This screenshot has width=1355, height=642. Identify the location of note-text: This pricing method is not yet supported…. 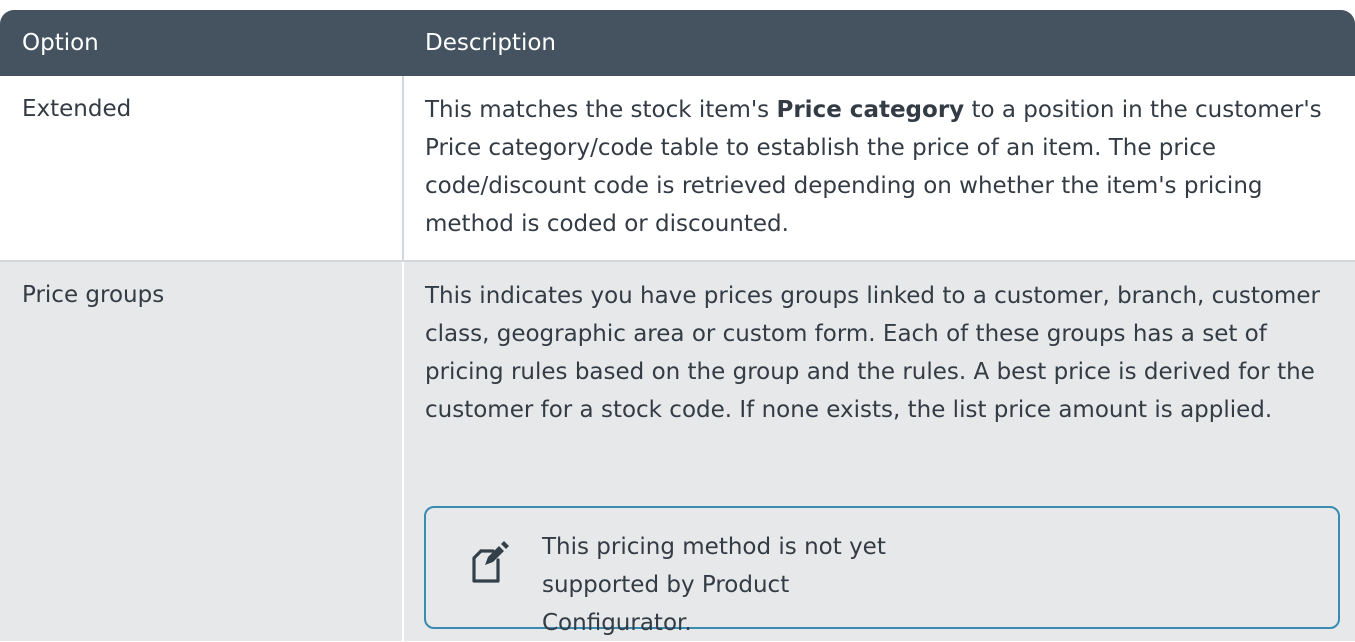
(714, 585).